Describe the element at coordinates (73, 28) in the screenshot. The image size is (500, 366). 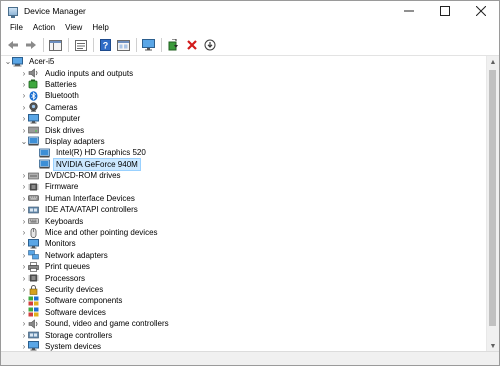
I see `menu-view: View` at that location.